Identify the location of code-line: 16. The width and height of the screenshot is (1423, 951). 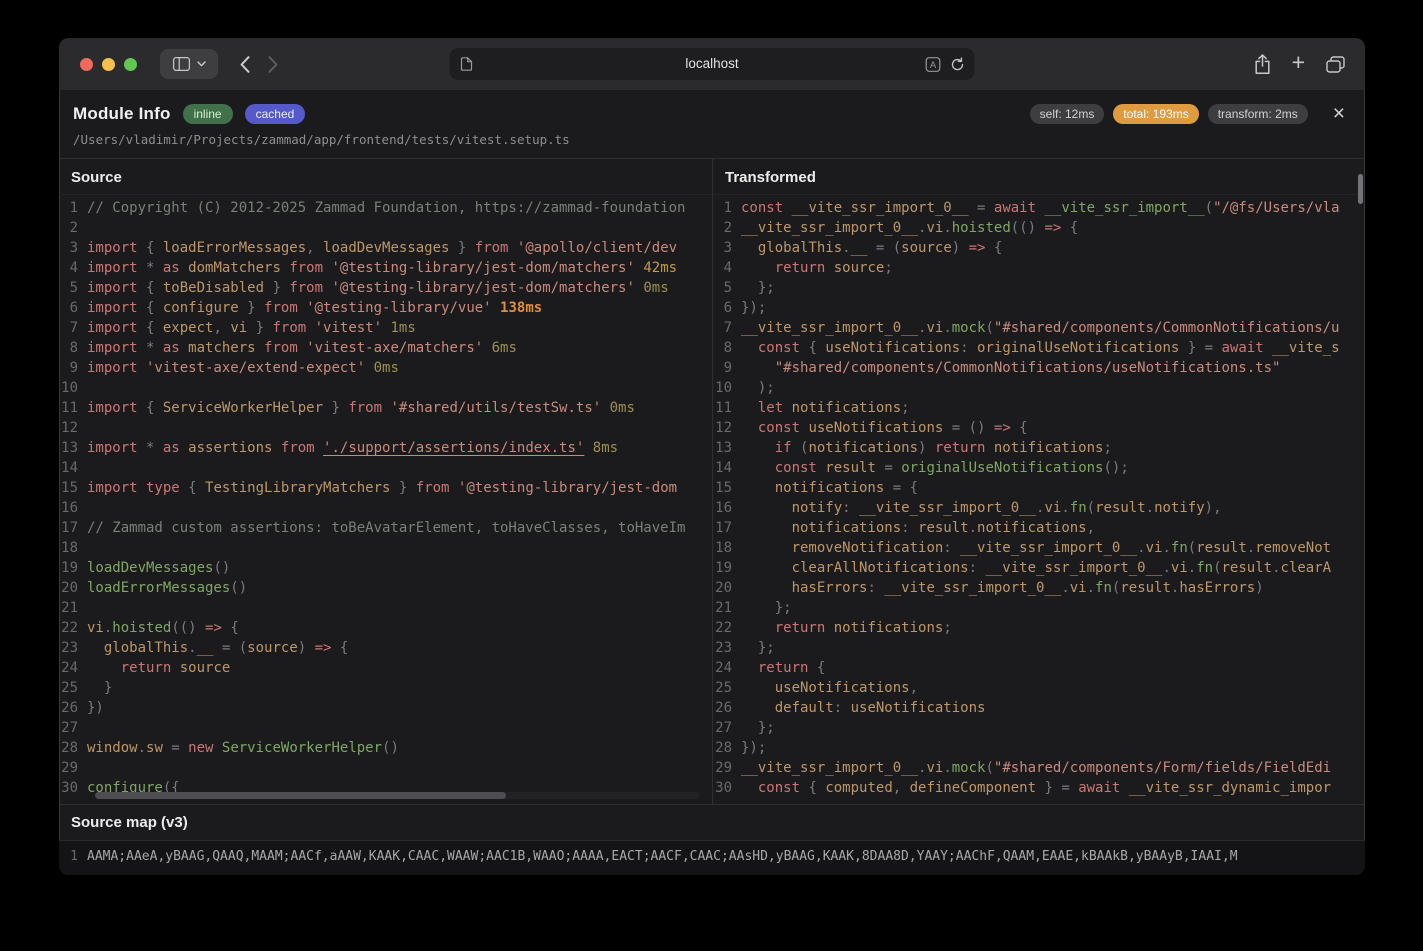
(385, 508).